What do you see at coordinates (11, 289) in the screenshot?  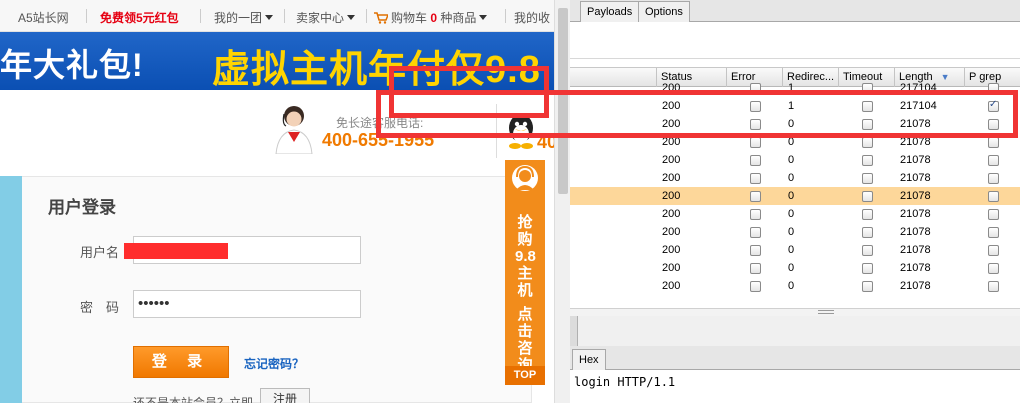 I see `login-side-stripe` at bounding box center [11, 289].